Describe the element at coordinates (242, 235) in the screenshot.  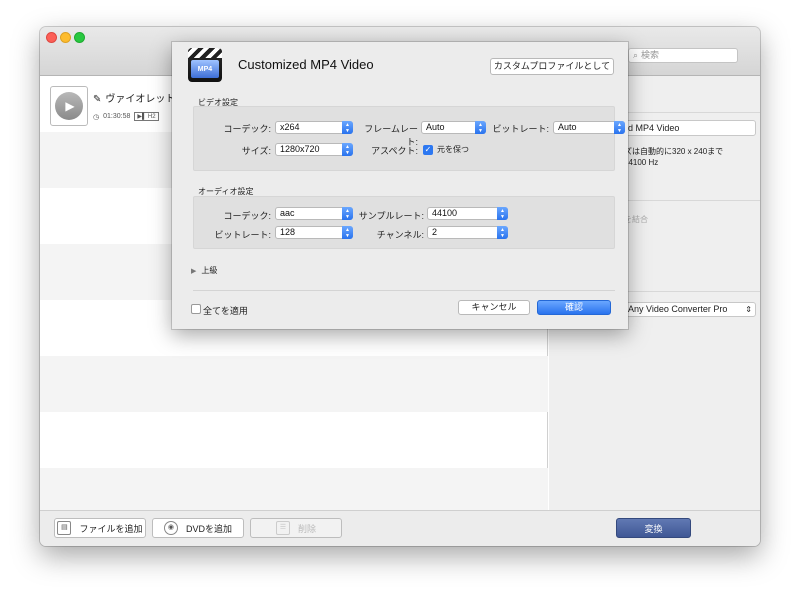
I see `audio-bitrate-label: ビットレート:` at that location.